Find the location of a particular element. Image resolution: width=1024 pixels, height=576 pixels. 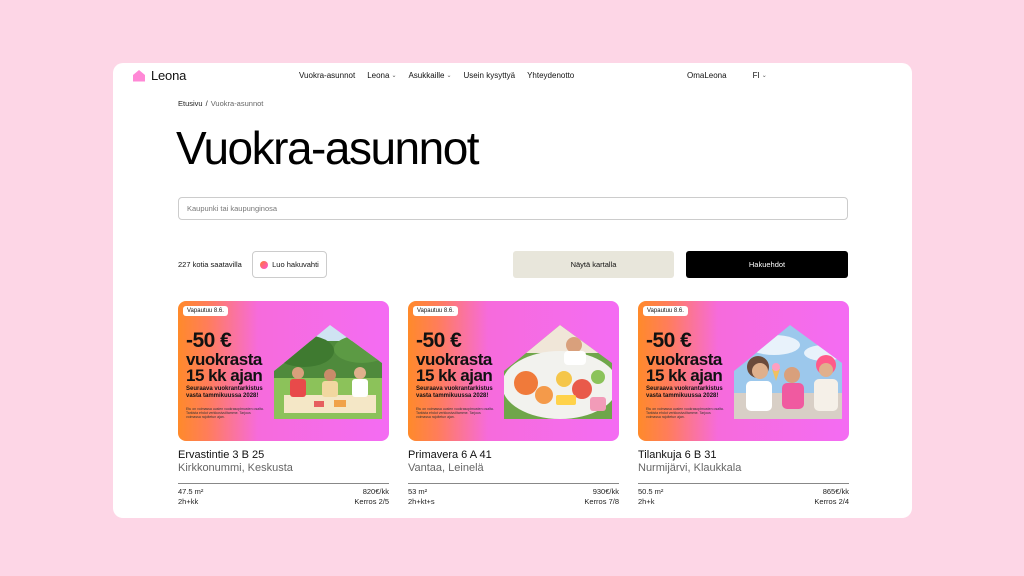

language-label: FI is located at coordinates (756, 75).